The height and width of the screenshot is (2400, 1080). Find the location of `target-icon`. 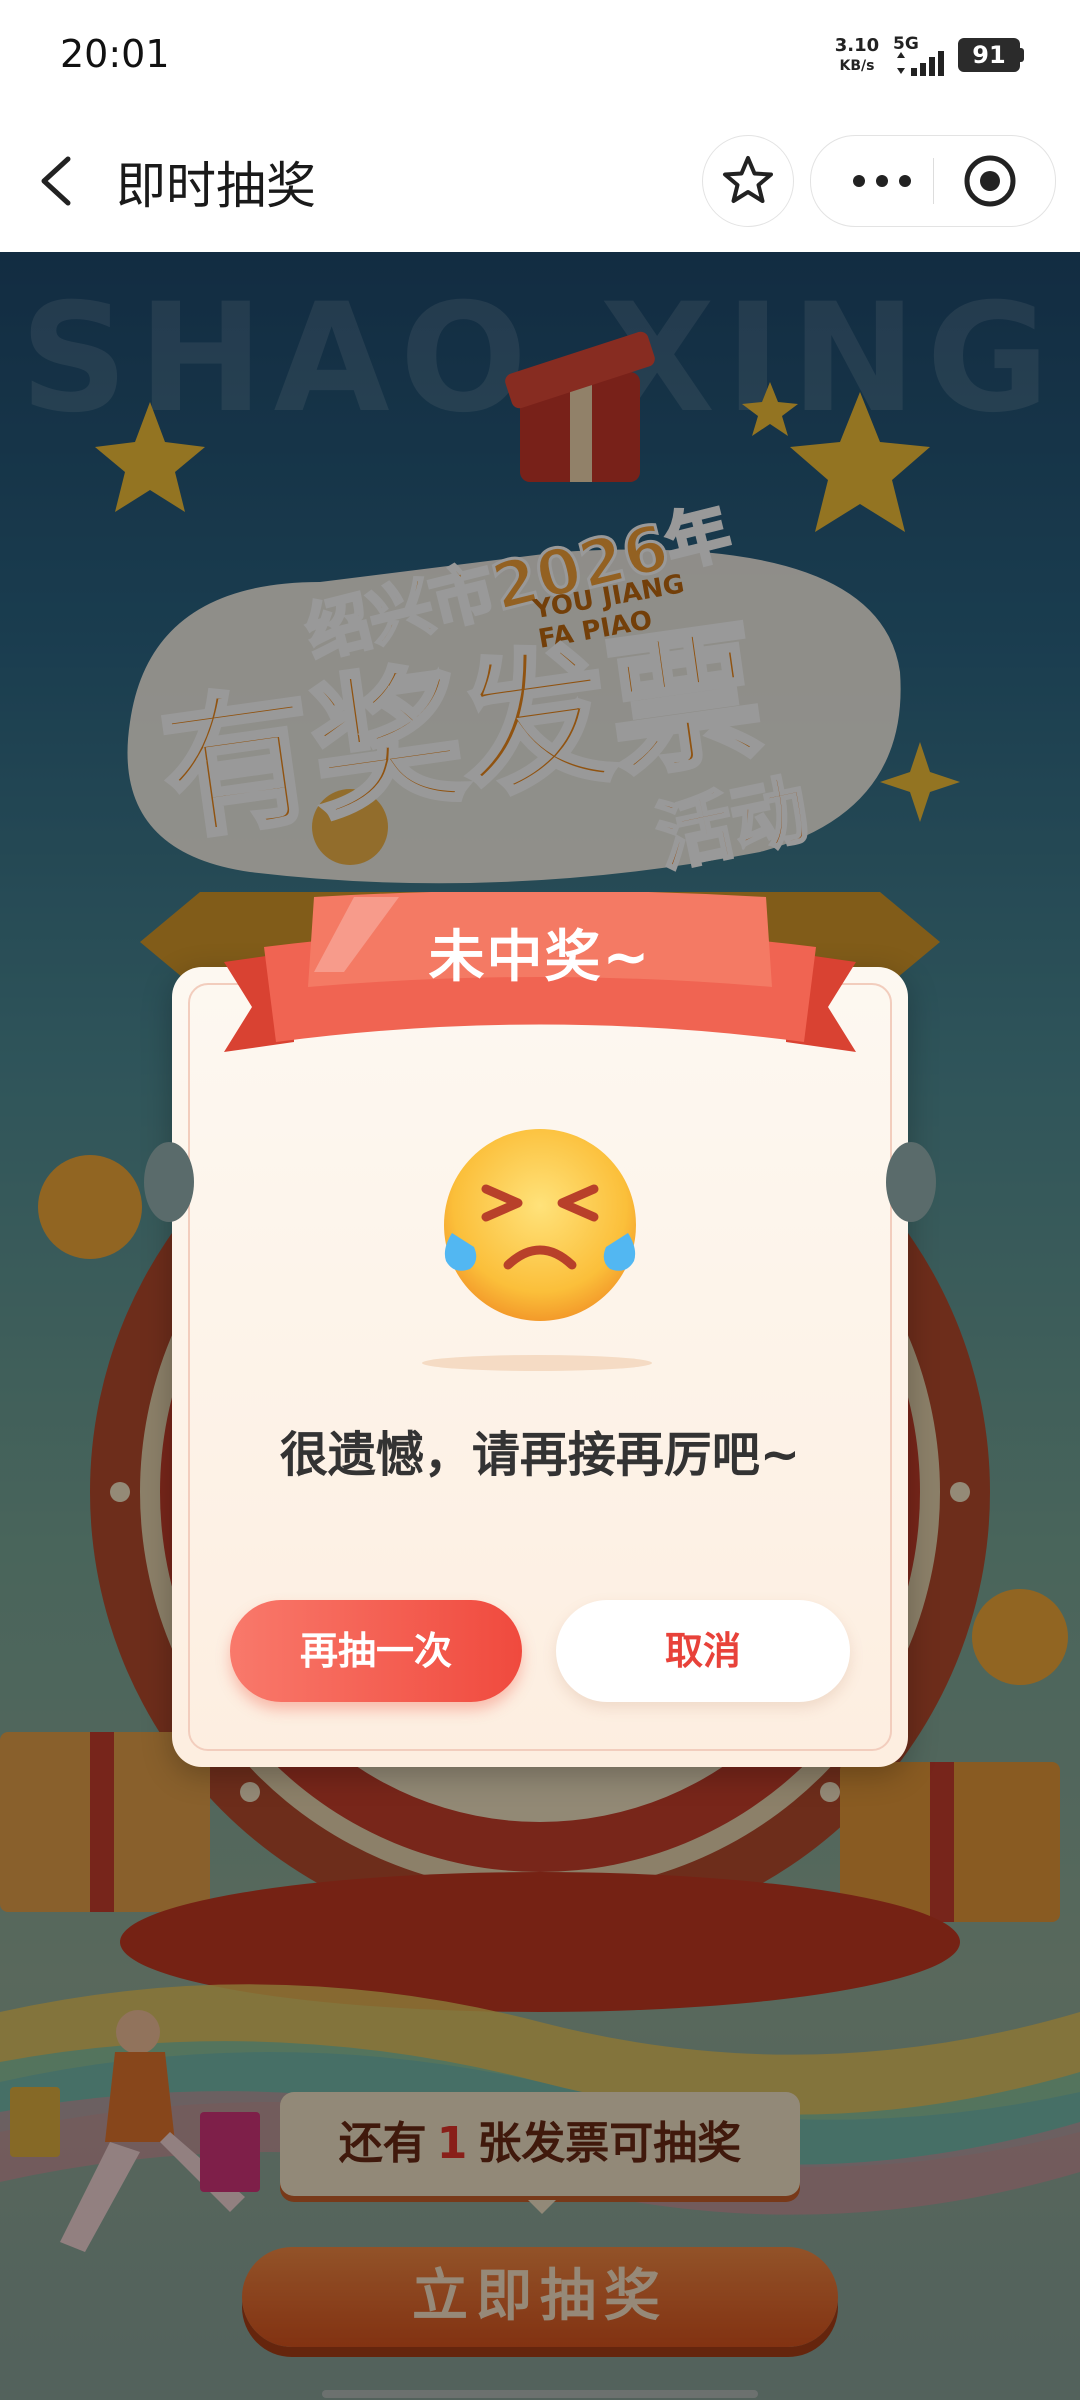

target-icon is located at coordinates (990, 181).